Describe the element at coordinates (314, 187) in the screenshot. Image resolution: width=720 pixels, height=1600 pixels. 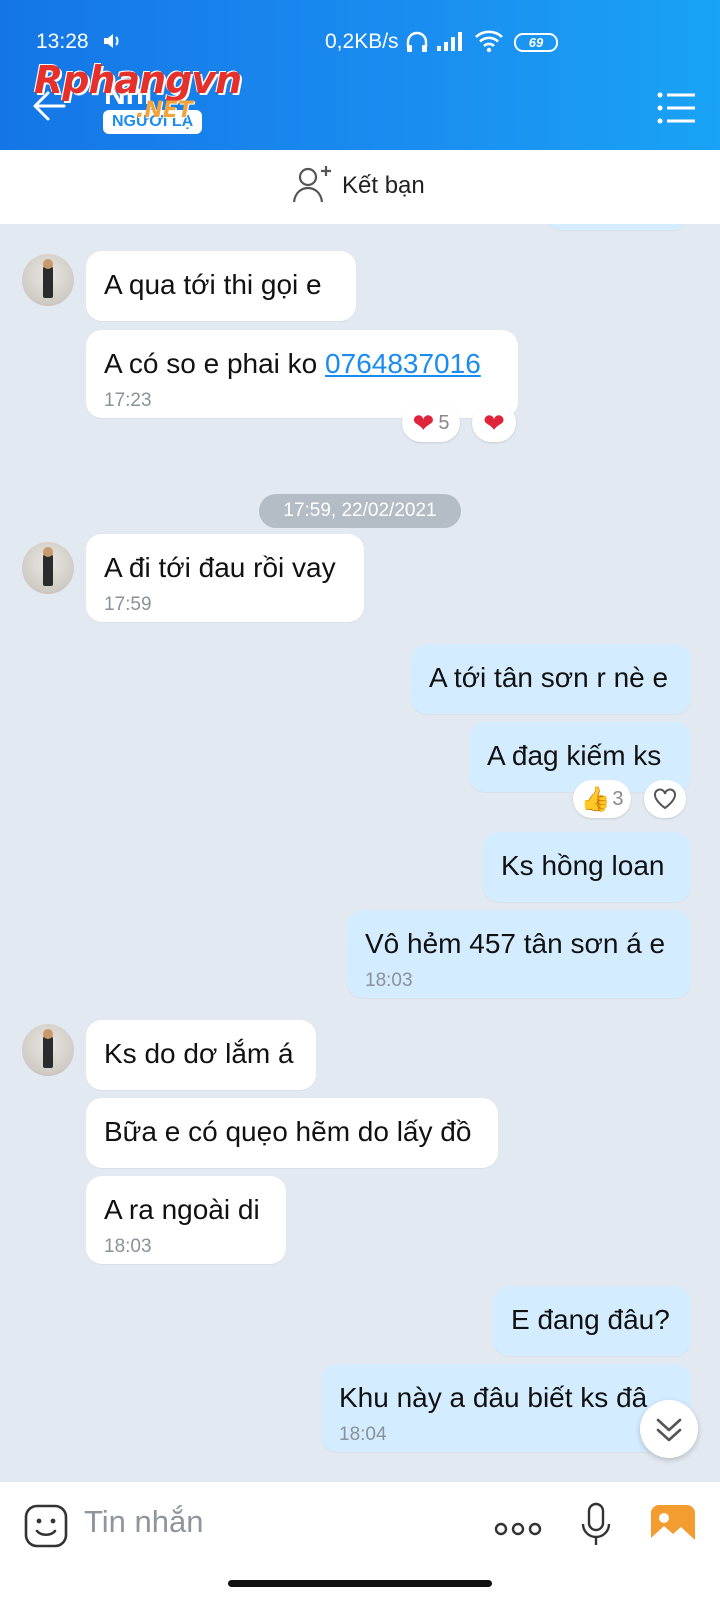
I see `add-friend-icon` at that location.